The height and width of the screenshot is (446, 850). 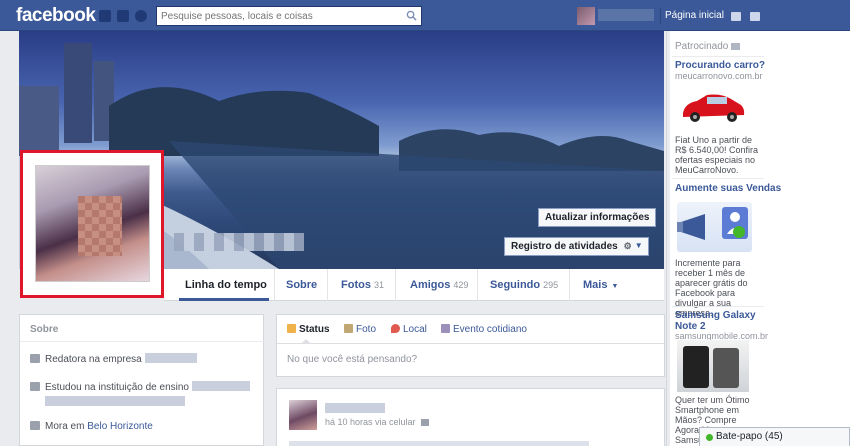 What do you see at coordinates (140, 394) in the screenshot?
I see `about-education: Estudou na instituição de ensino` at bounding box center [140, 394].